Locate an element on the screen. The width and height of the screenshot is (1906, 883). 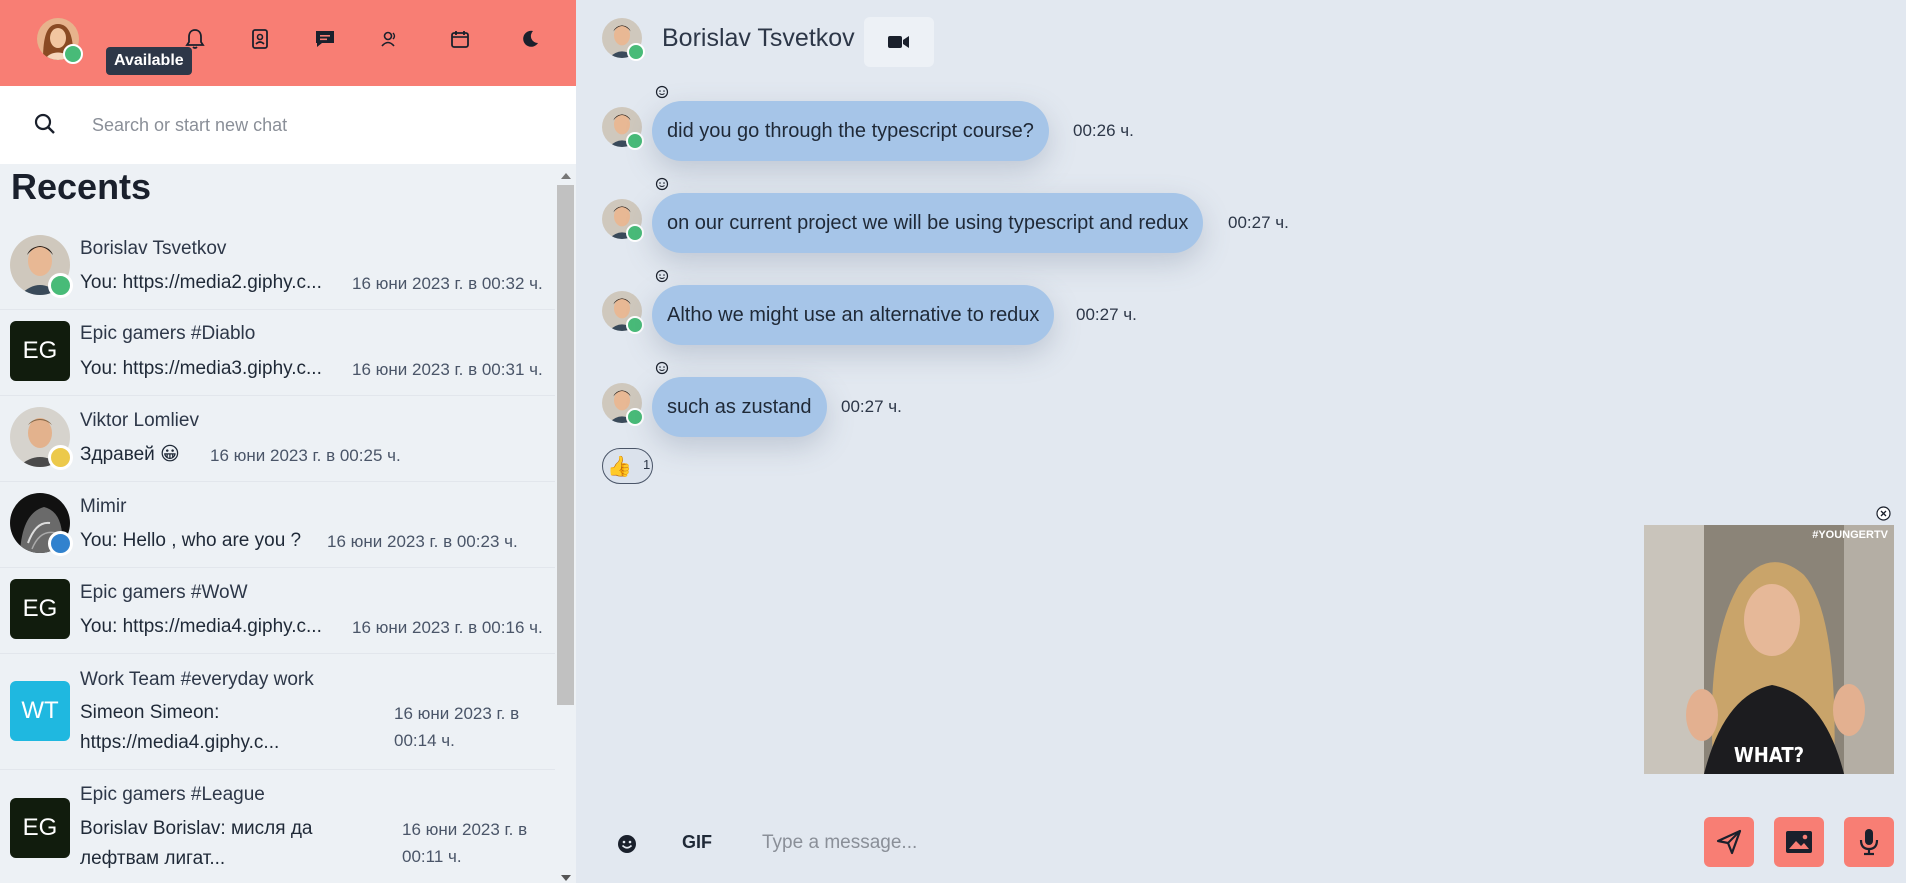
chat-time: 16 юни 2023 г. в 00:16 ч. is located at coordinates (447, 627).